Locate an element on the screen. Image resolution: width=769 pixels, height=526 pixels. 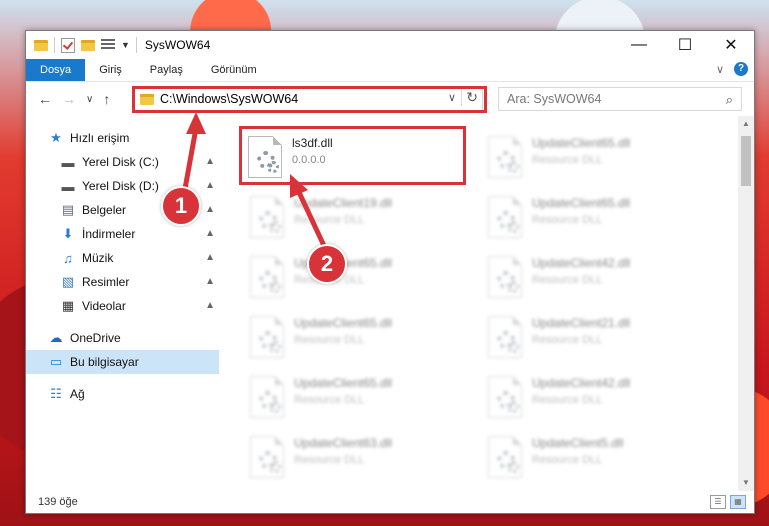
arrow-2-line is located at coordinates (311, 219).